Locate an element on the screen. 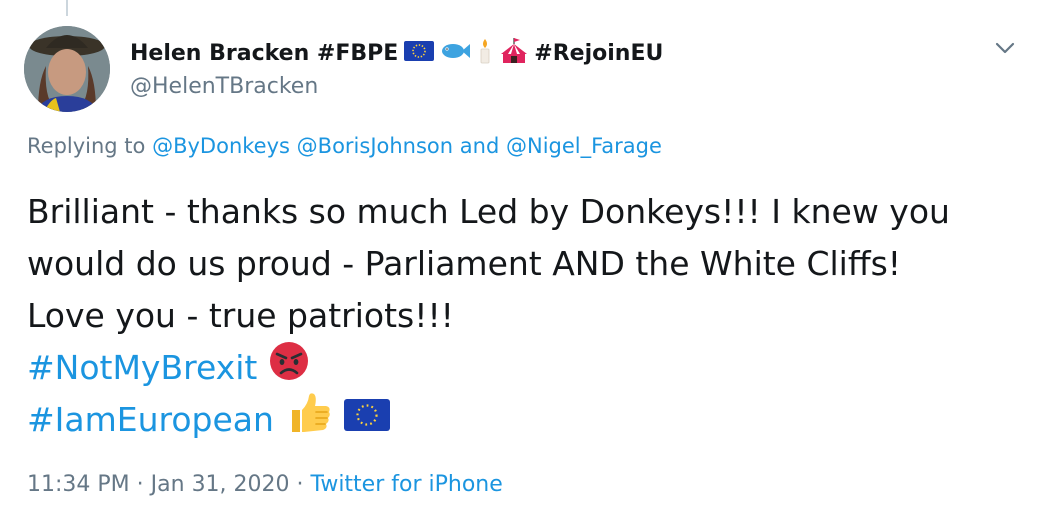  author-name-row: Helen Bracken #FBPE #RejoinEU is located at coordinates (396, 53).